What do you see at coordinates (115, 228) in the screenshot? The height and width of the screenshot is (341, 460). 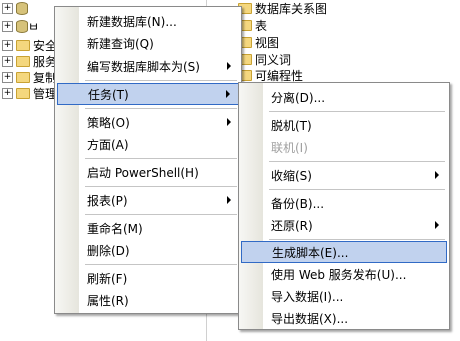 I see `menu-item-label: 重命名(M)` at bounding box center [115, 228].